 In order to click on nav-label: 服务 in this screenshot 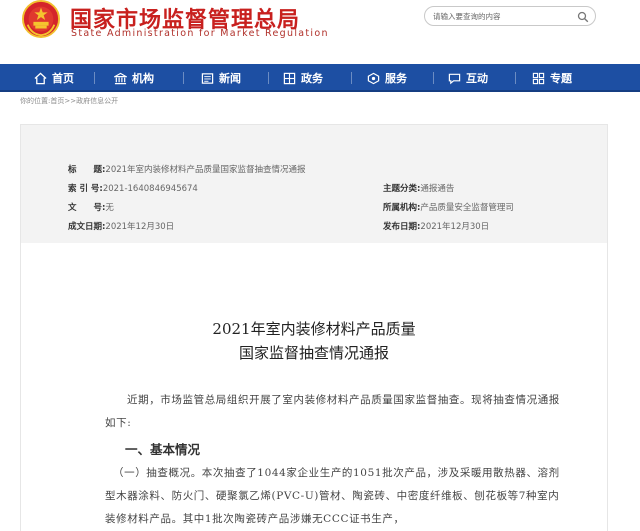, I will do `click(396, 78)`.